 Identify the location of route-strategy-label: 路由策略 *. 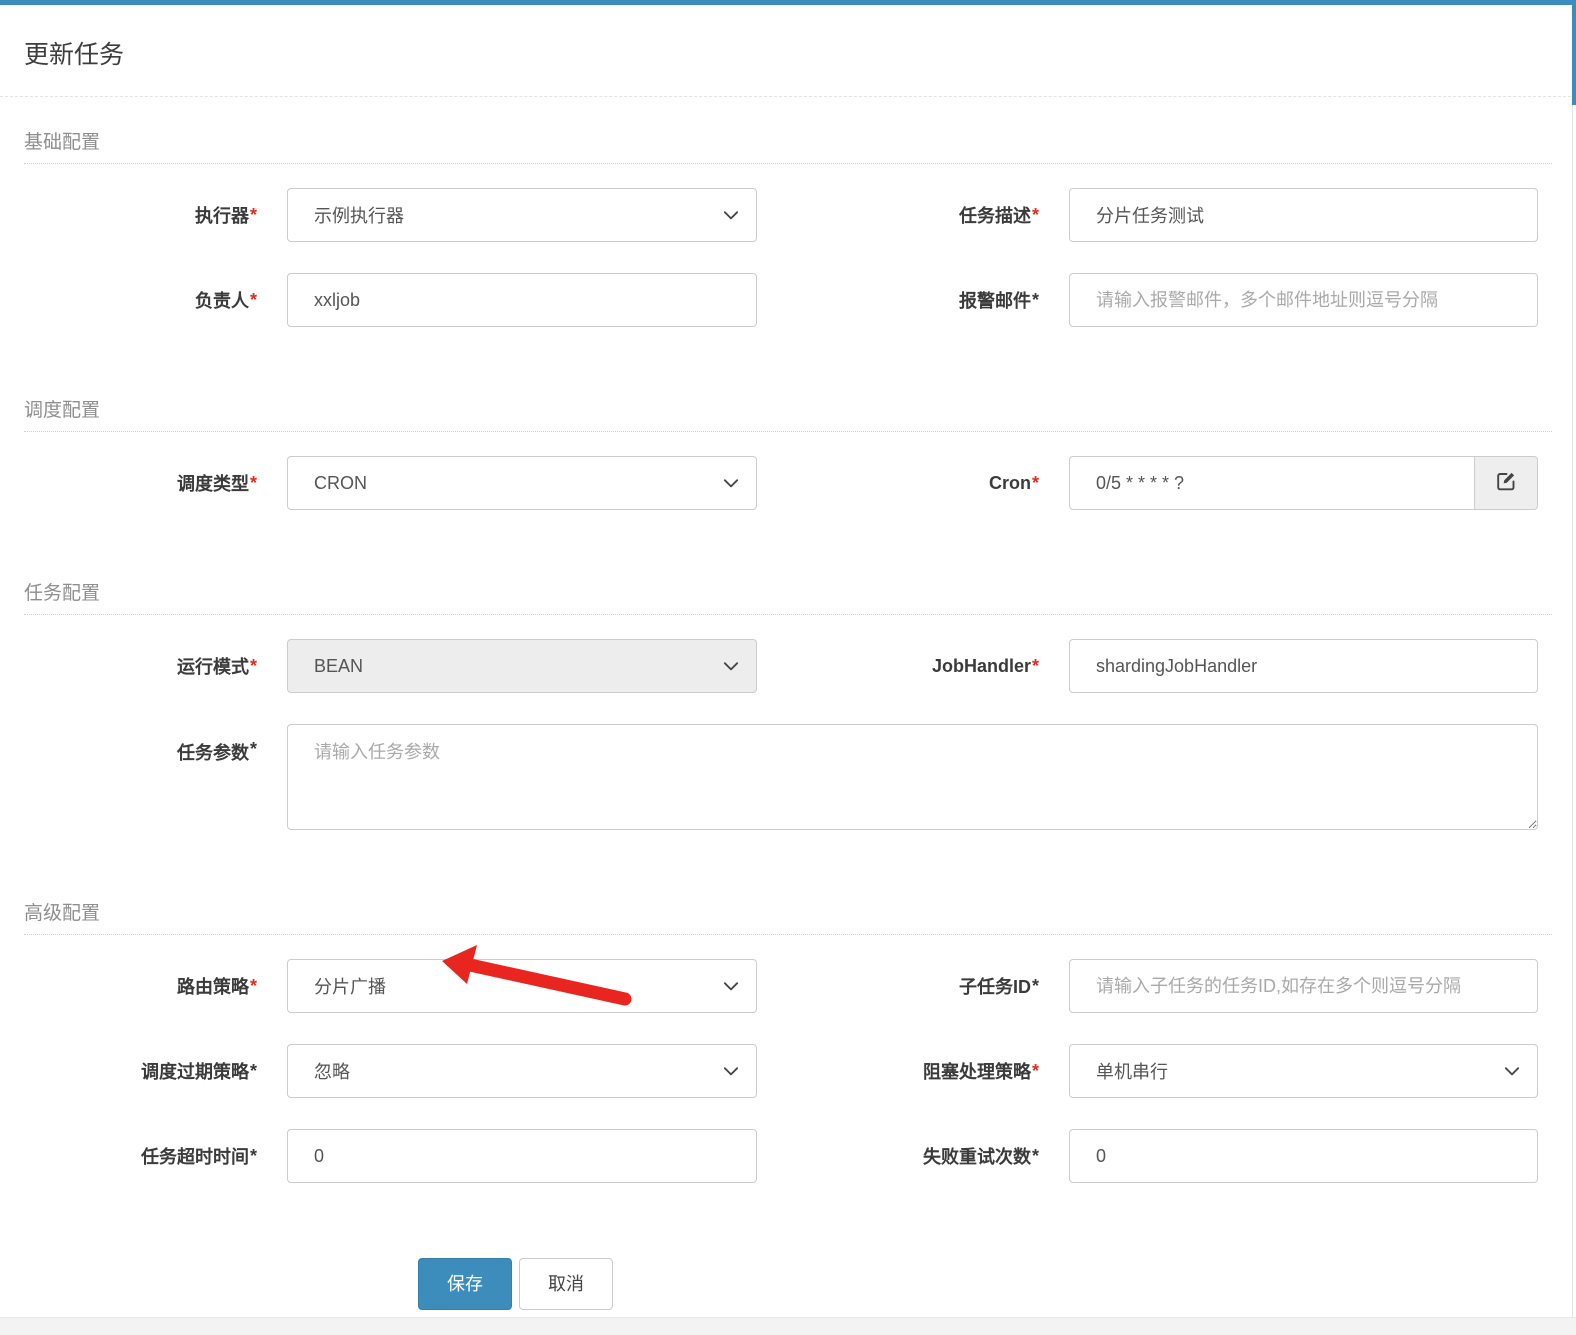
(216, 986).